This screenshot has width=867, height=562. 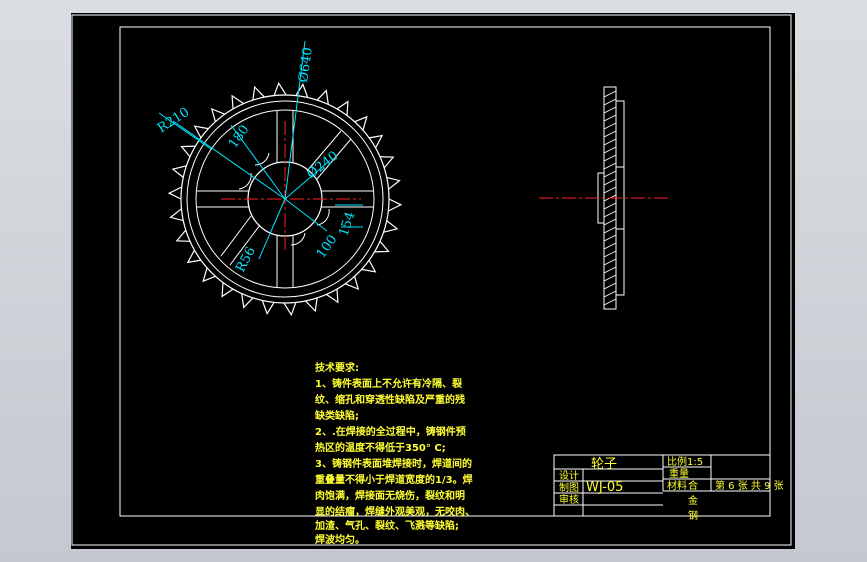 What do you see at coordinates (395, 511) in the screenshot?
I see `tech-line-9: 显的结瘤，焊缝外观美观，无咬肉、` at bounding box center [395, 511].